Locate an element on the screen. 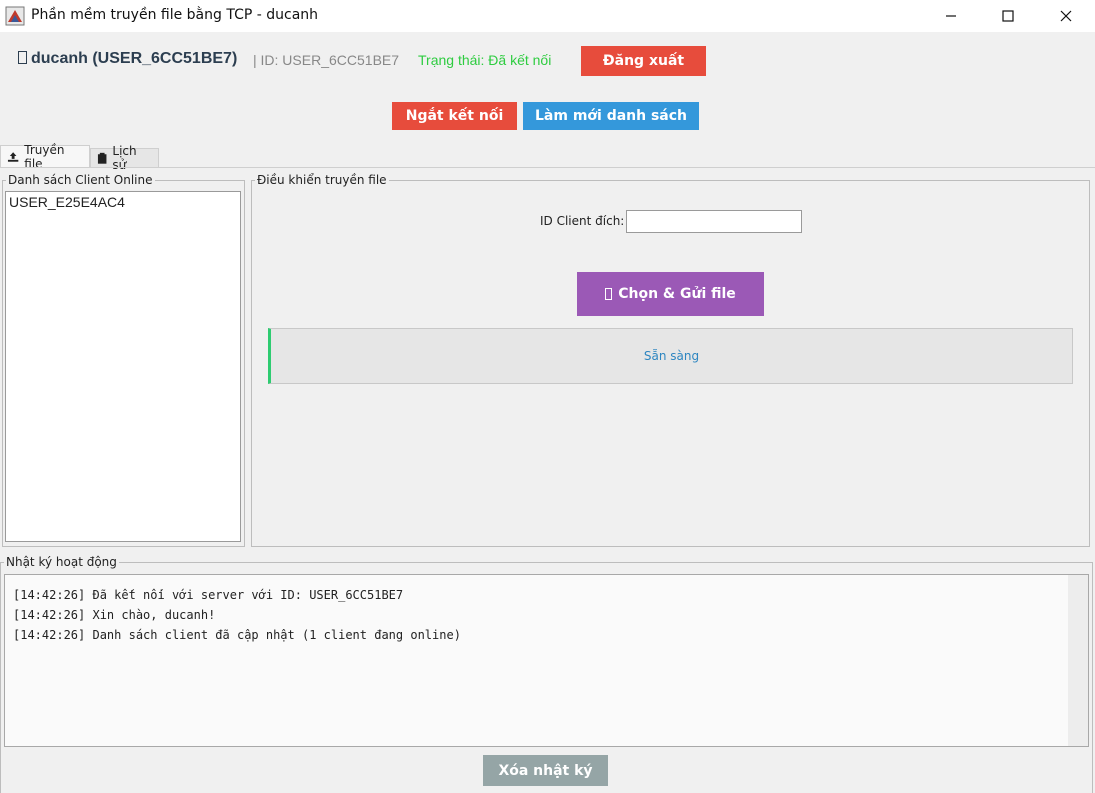 The image size is (1095, 793). tab-divider is located at coordinates (547, 167).